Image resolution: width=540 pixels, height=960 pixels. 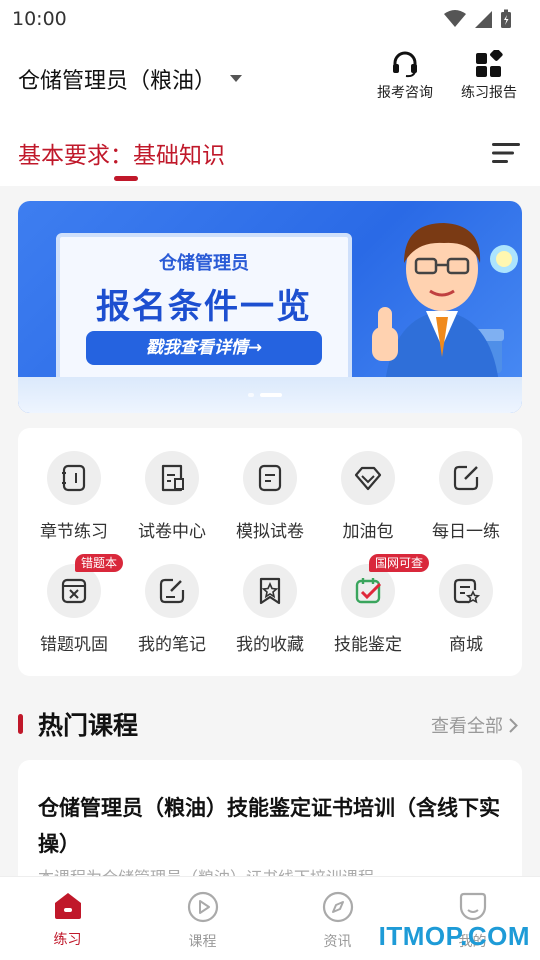 What do you see at coordinates (368, 591) in the screenshot?
I see `check-calendar-icon` at bounding box center [368, 591].